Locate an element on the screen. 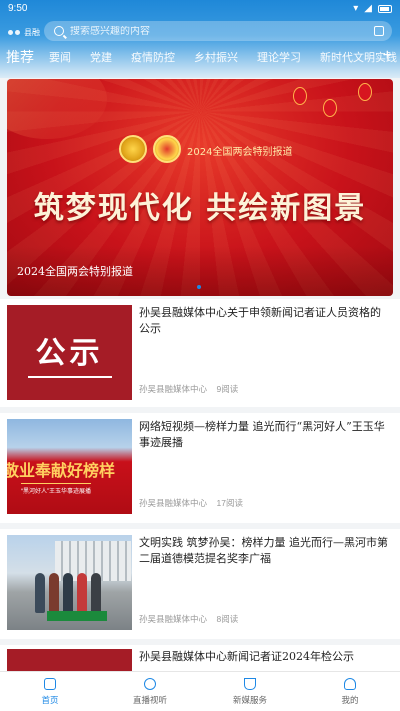 This screenshot has width=400, height=711. news-thumbnail is located at coordinates (69, 582).